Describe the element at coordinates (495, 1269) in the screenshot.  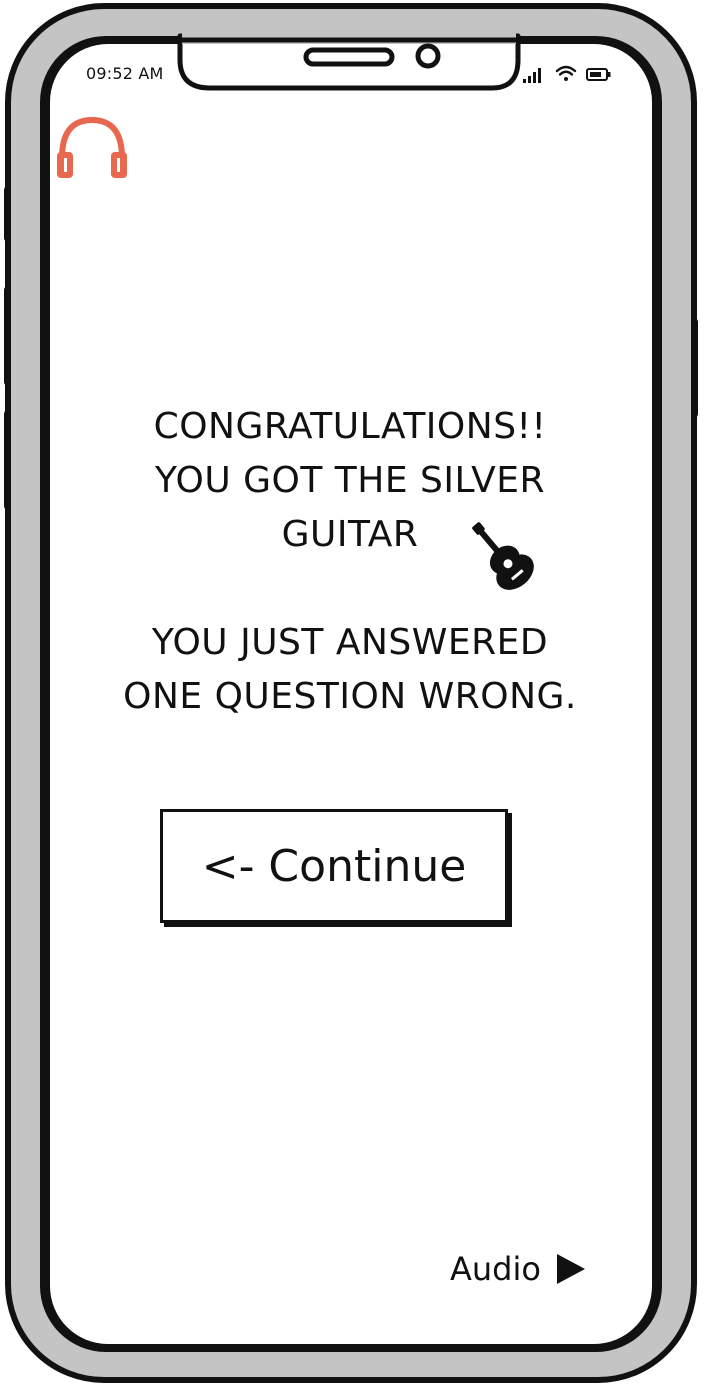
I see `audio-label: Audio` at that location.